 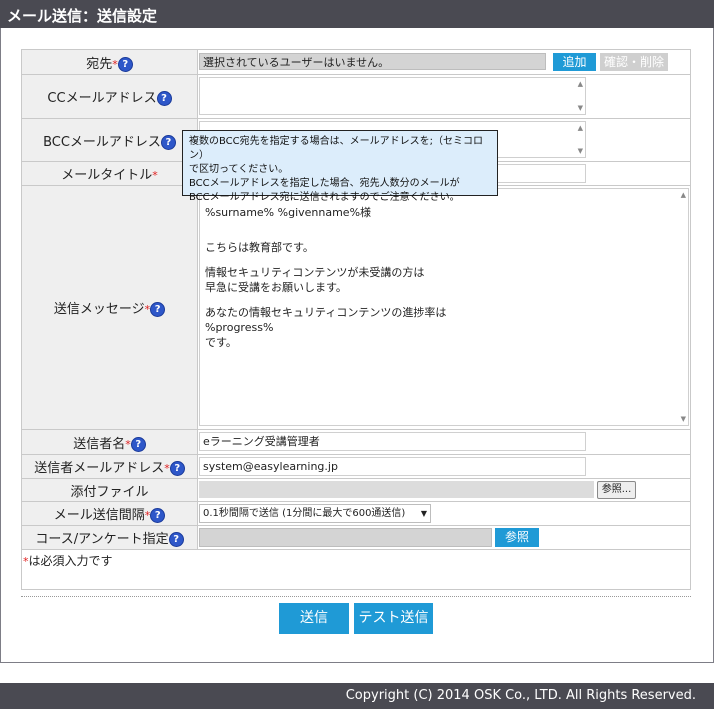 I want to click on message-line: です。, so click(x=221, y=342).